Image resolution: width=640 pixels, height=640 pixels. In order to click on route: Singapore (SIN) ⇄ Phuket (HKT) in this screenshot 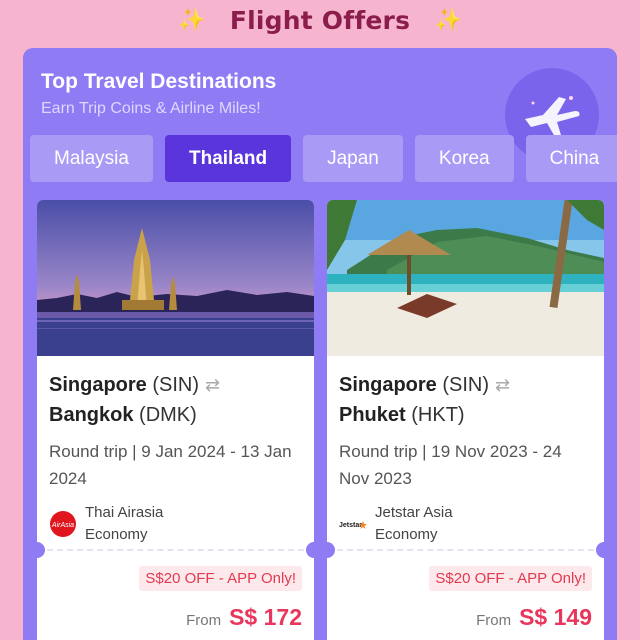, I will do `click(465, 393)`.